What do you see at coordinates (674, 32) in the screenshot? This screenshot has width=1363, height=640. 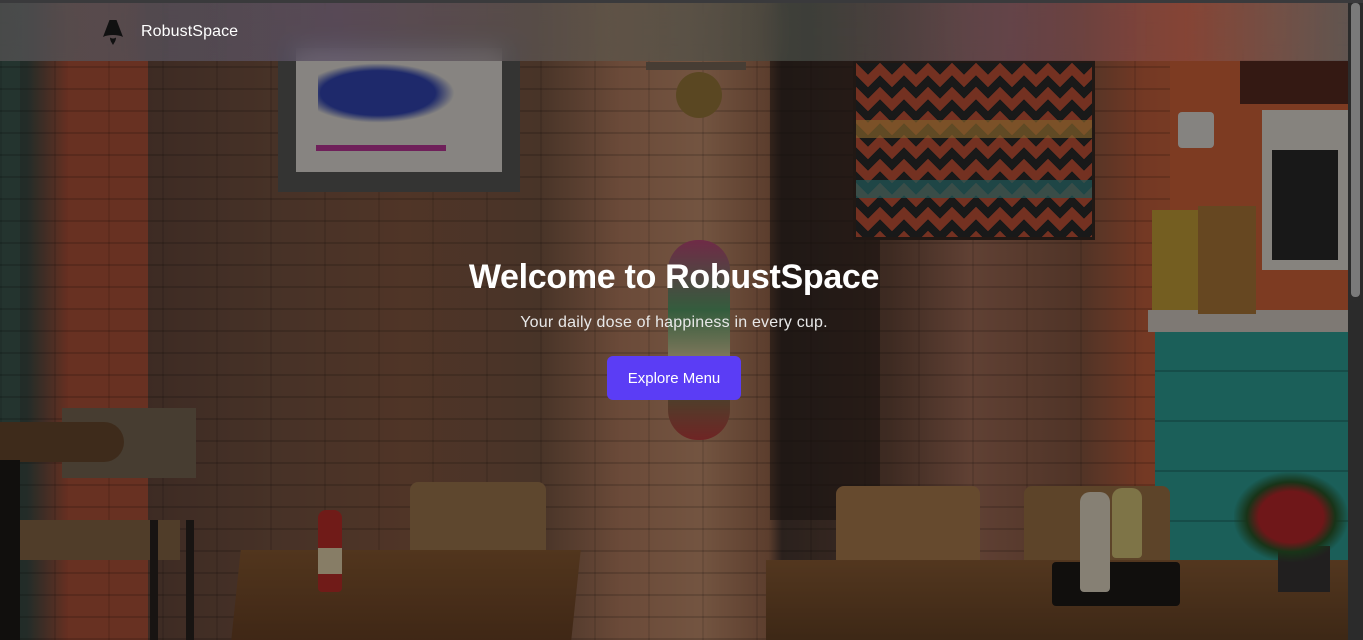 I see `top-navbar: RobustSpace` at bounding box center [674, 32].